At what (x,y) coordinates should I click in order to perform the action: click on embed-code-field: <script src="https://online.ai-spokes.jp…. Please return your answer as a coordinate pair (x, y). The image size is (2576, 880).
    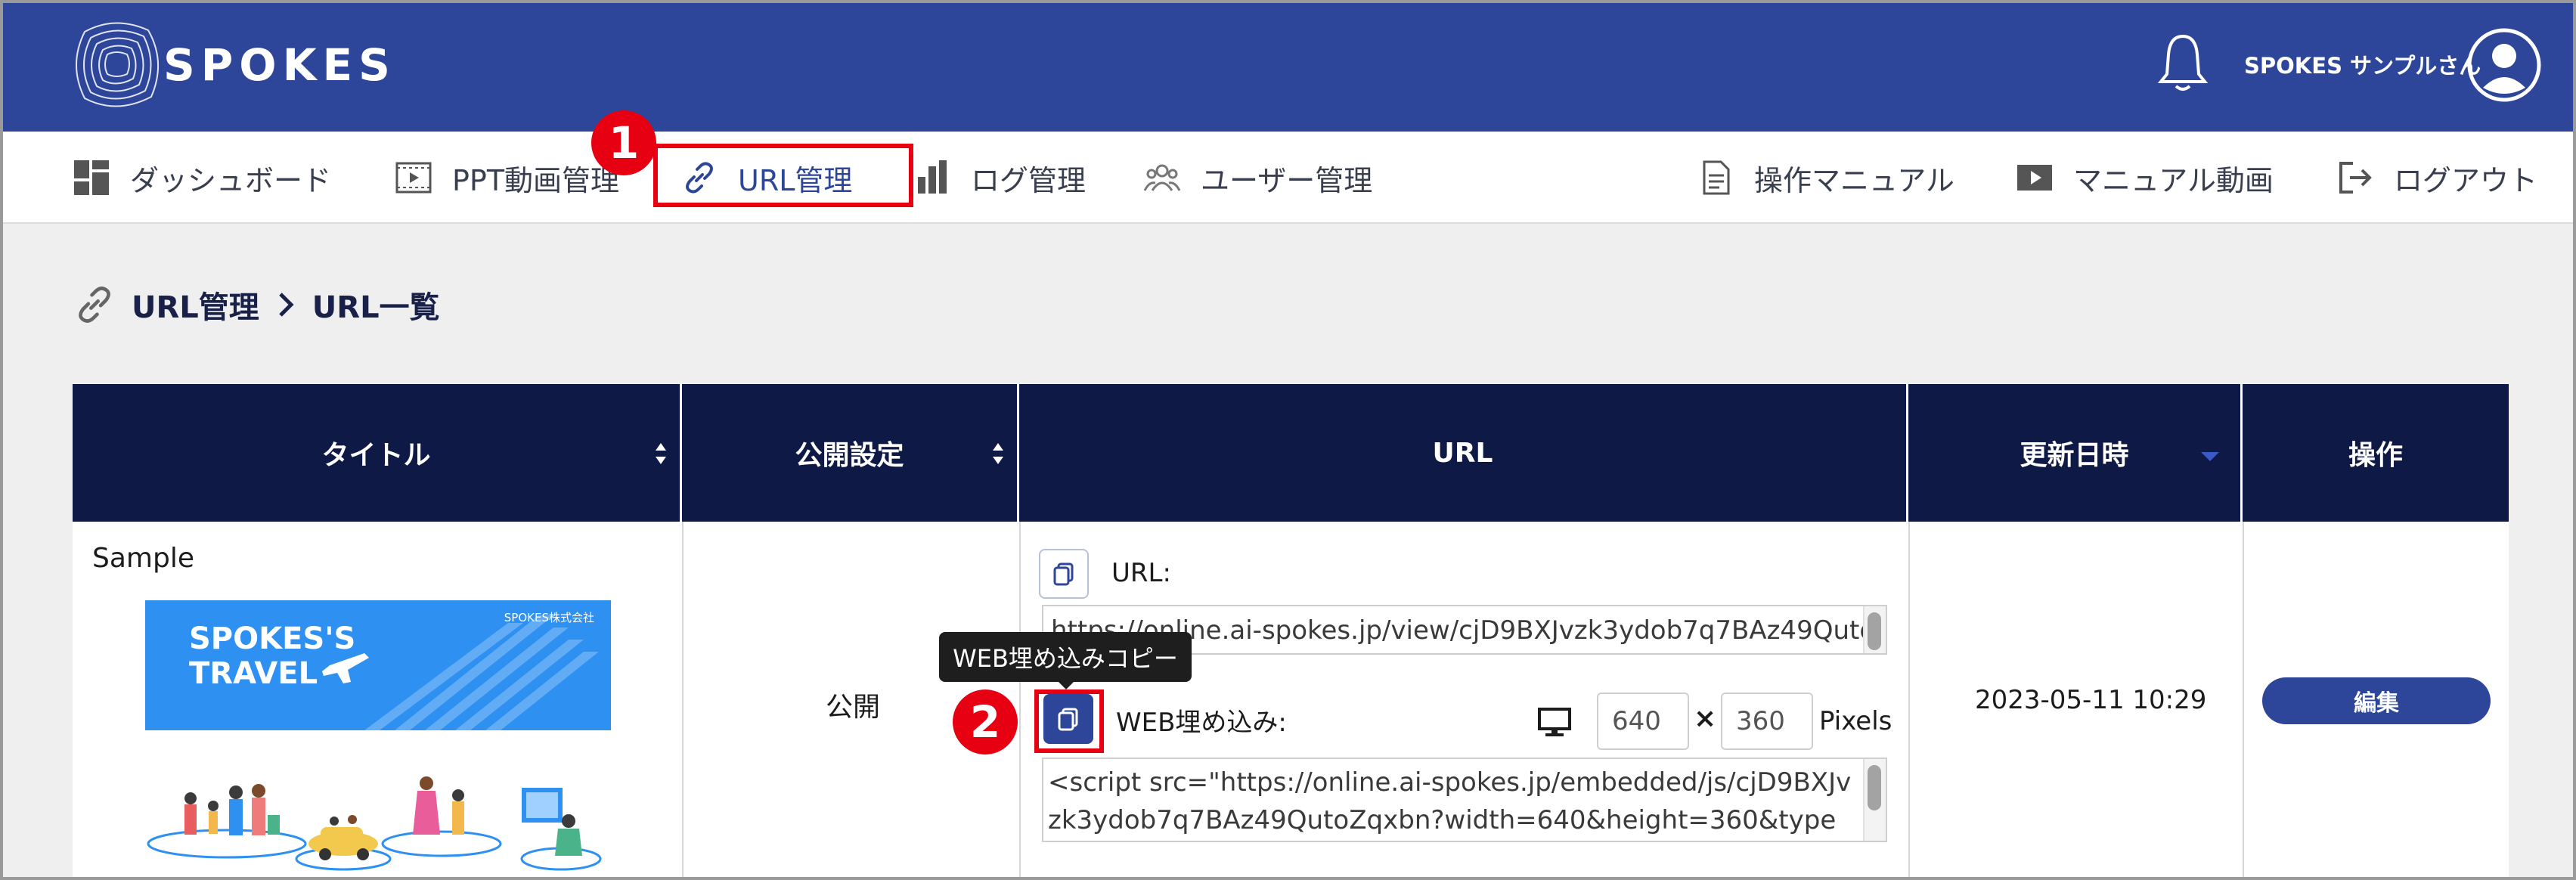
    Looking at the image, I should click on (1464, 800).